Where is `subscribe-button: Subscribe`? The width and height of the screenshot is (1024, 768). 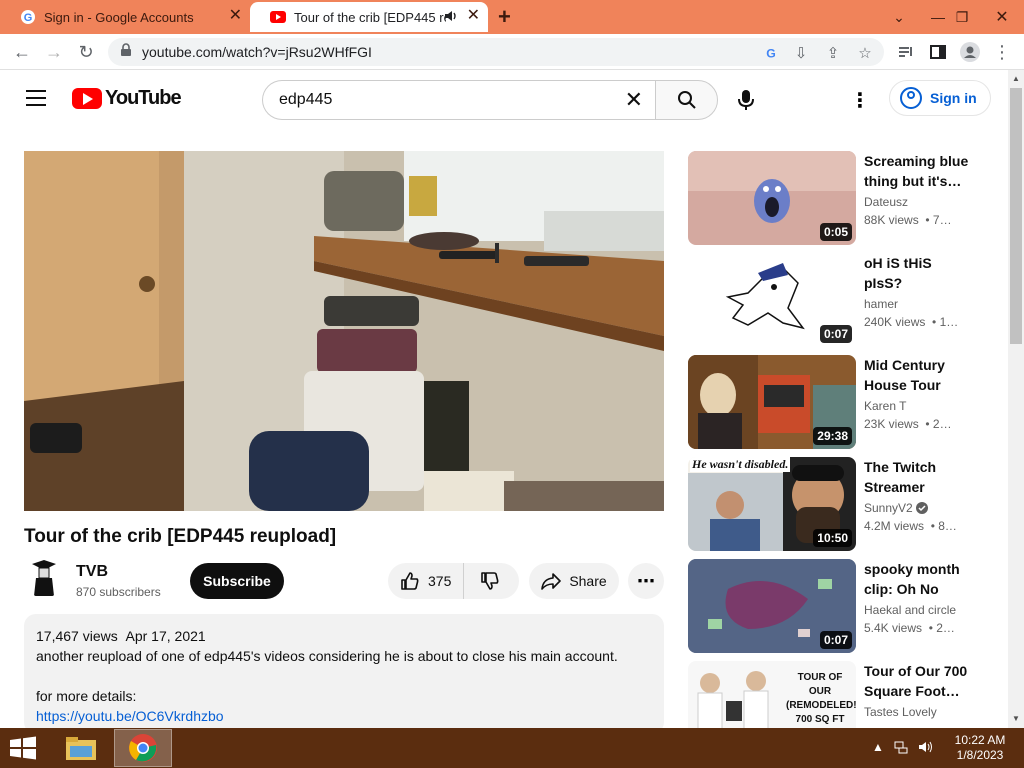 subscribe-button: Subscribe is located at coordinates (237, 581).